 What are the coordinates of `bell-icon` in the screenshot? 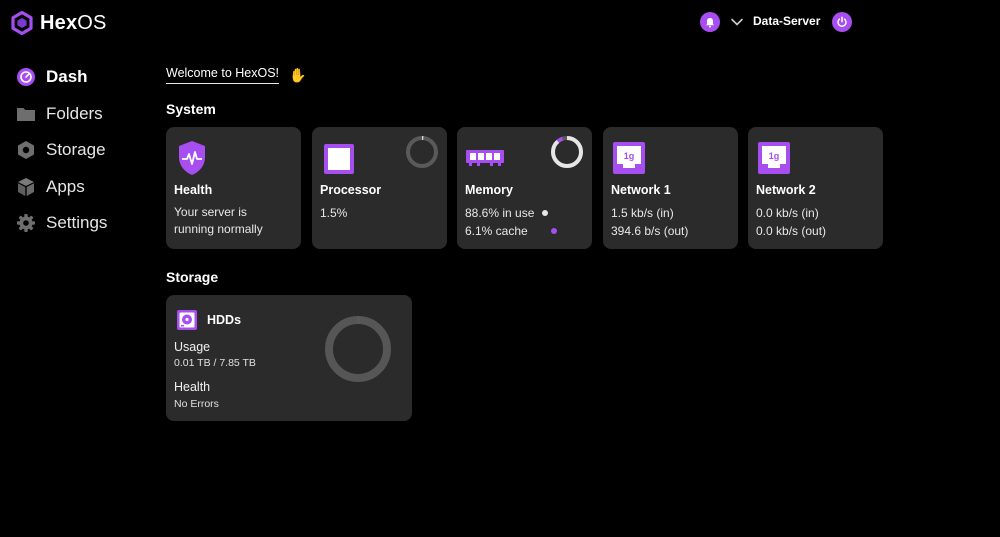 It's located at (710, 22).